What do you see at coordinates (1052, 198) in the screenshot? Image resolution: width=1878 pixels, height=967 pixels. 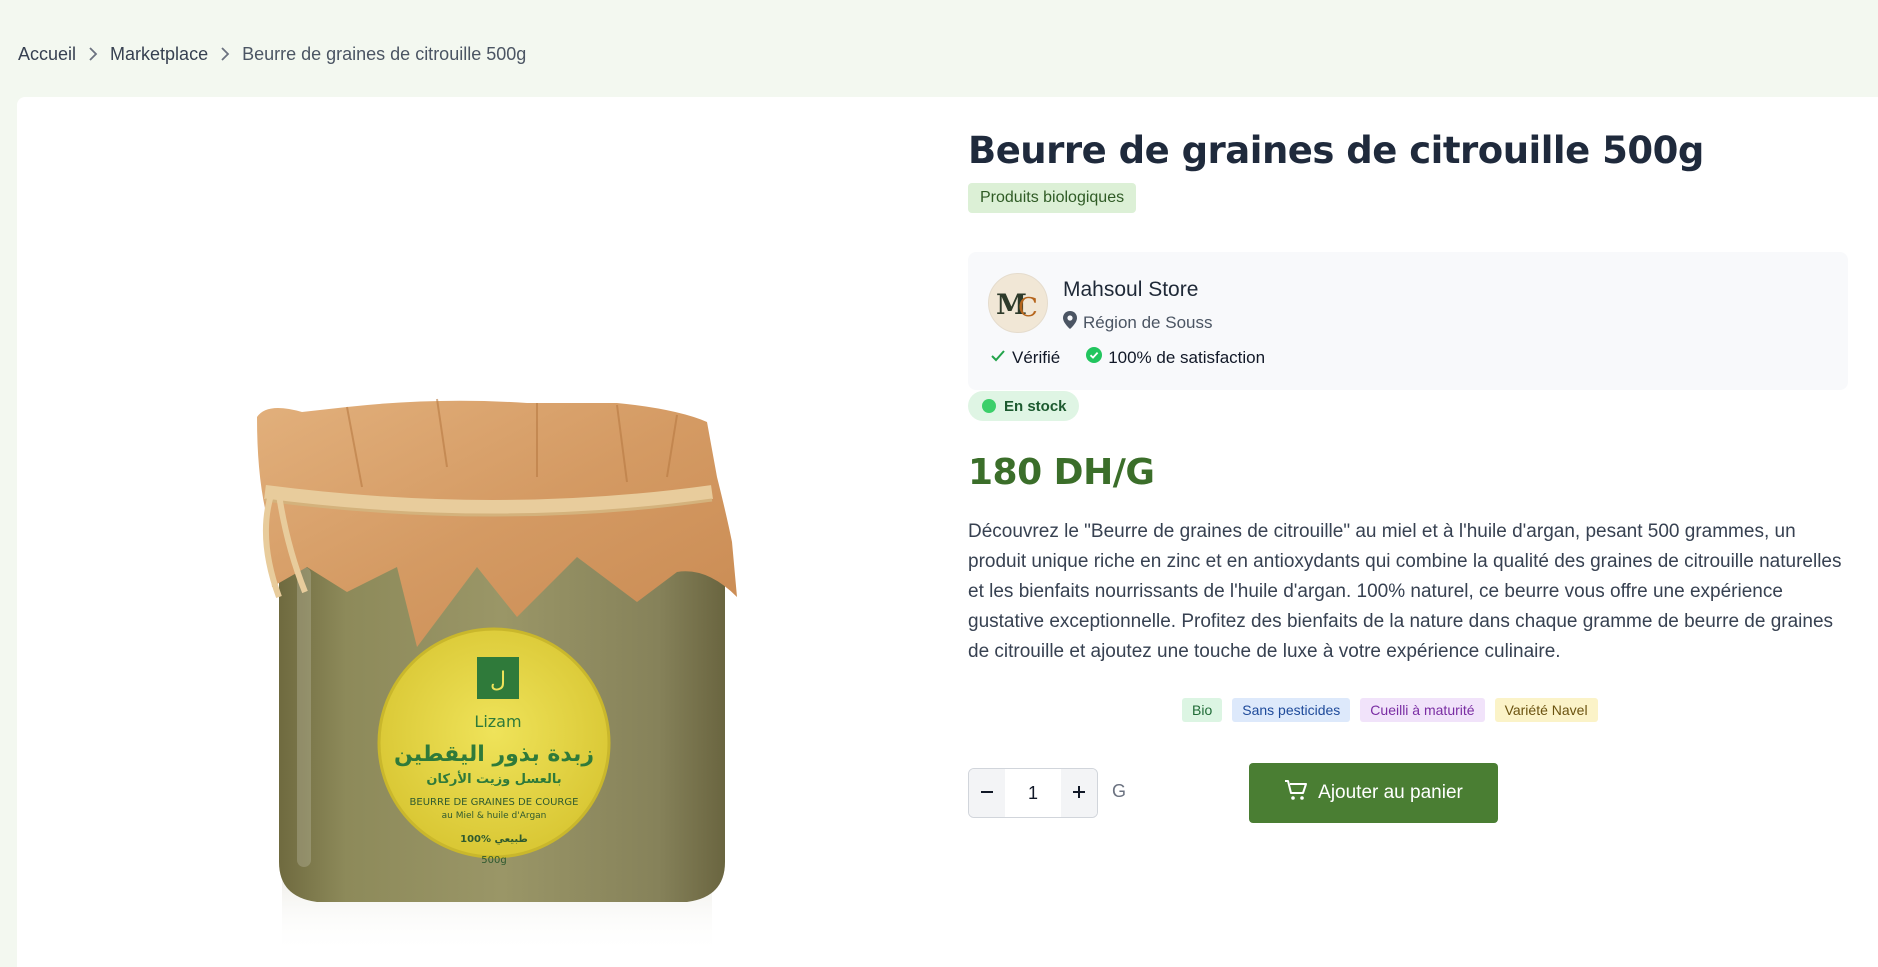 I see `category-badge: Produits biologiques` at bounding box center [1052, 198].